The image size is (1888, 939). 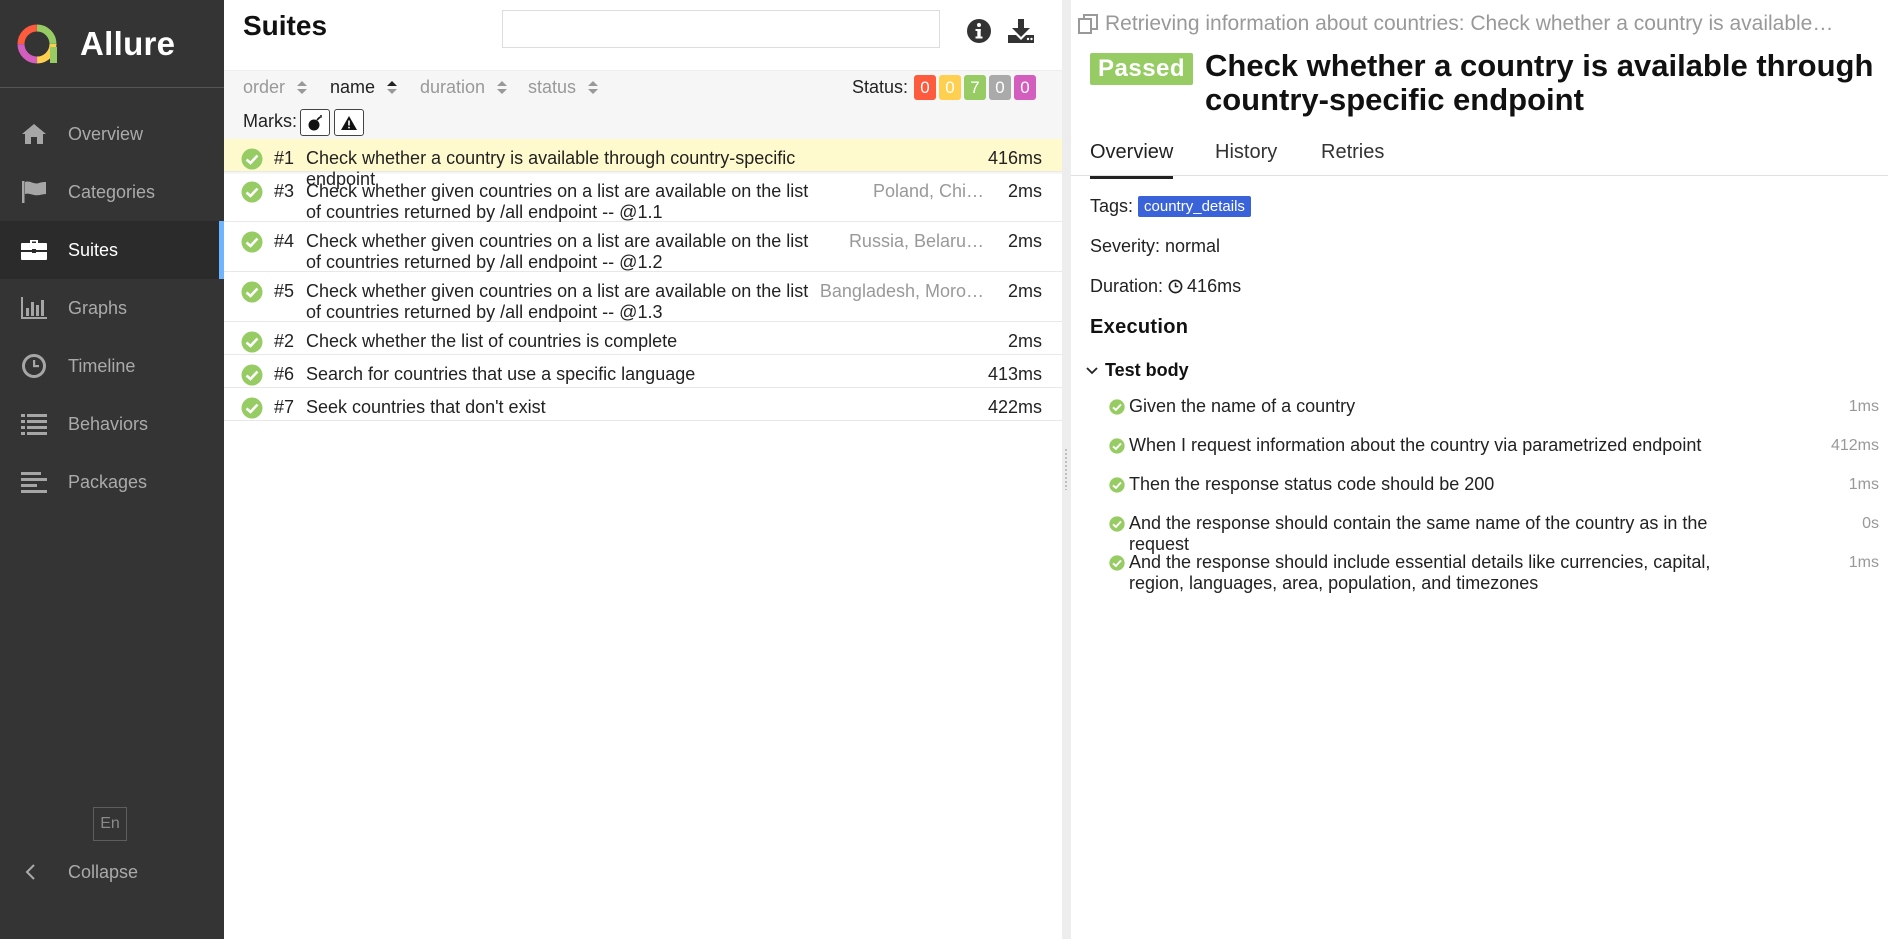 I want to click on sidebar-item-timeline: Timeline, so click(x=112, y=366).